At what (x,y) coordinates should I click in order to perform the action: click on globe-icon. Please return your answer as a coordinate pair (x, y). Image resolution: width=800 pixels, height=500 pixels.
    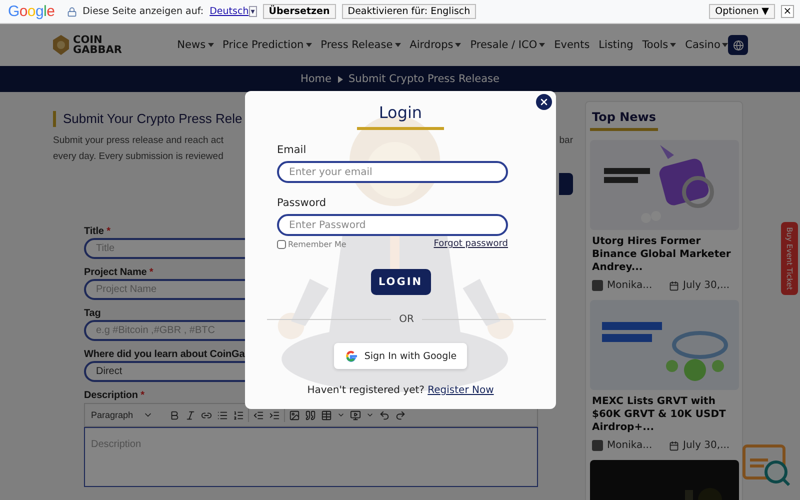
    Looking at the image, I should click on (738, 45).